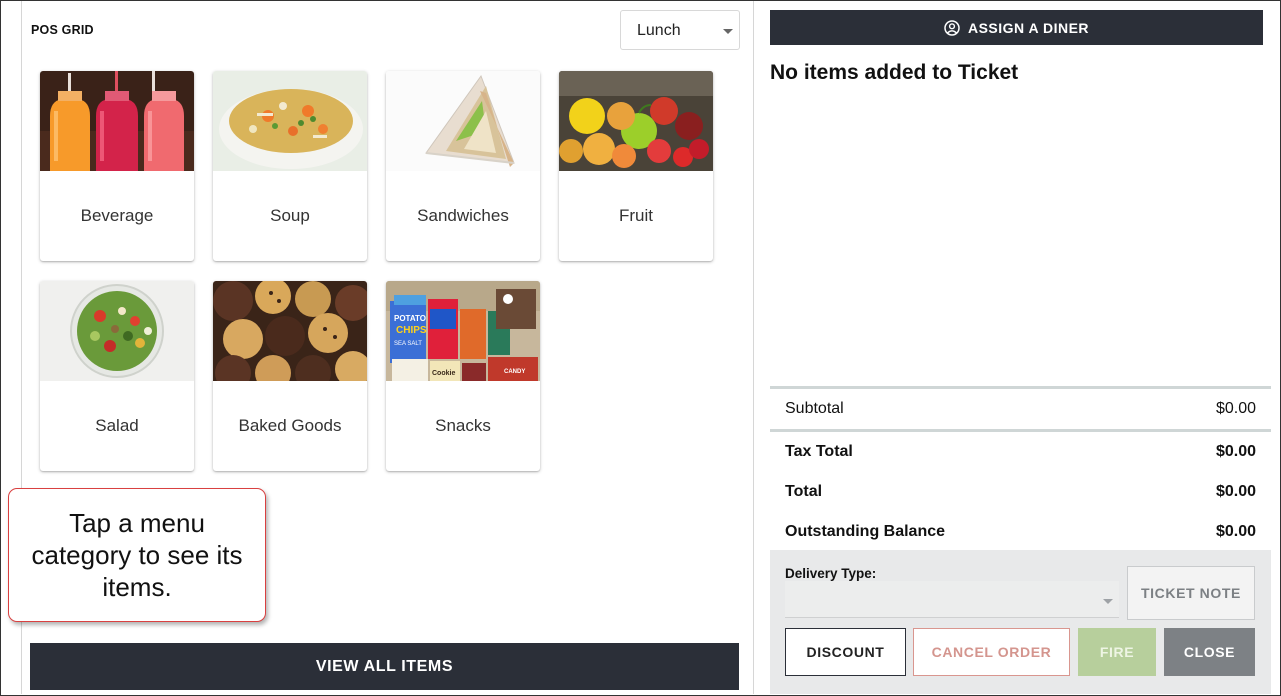 The height and width of the screenshot is (696, 1281). Describe the element at coordinates (117, 425) in the screenshot. I see `category-label: Salad` at that location.